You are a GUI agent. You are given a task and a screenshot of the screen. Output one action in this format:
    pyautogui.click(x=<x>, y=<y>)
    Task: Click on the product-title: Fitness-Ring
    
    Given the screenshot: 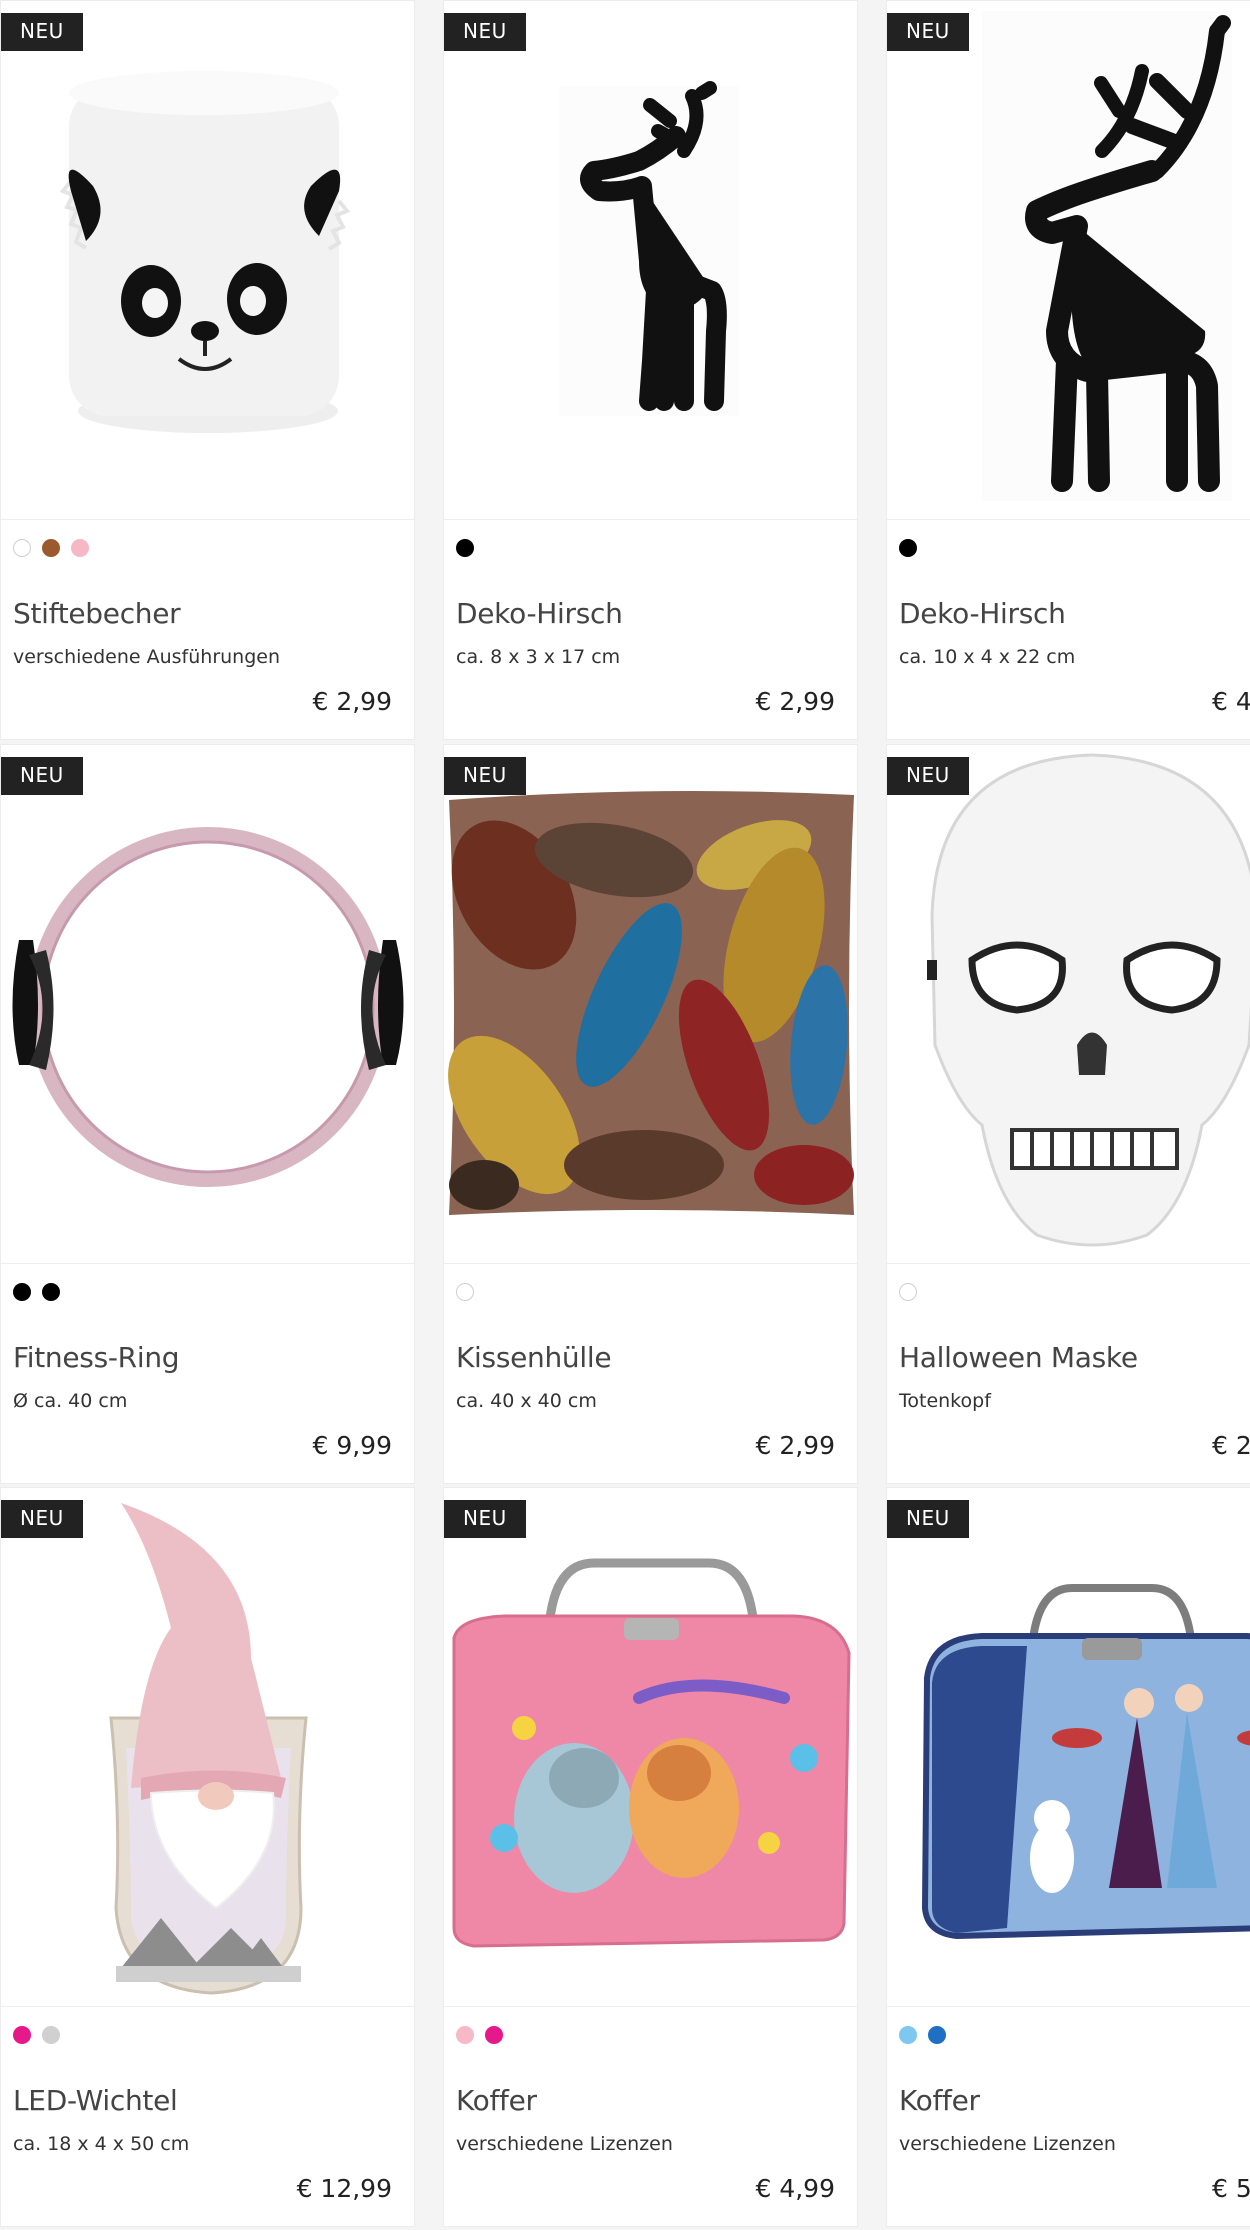 What is the action you would take?
    pyautogui.click(x=96, y=1357)
    